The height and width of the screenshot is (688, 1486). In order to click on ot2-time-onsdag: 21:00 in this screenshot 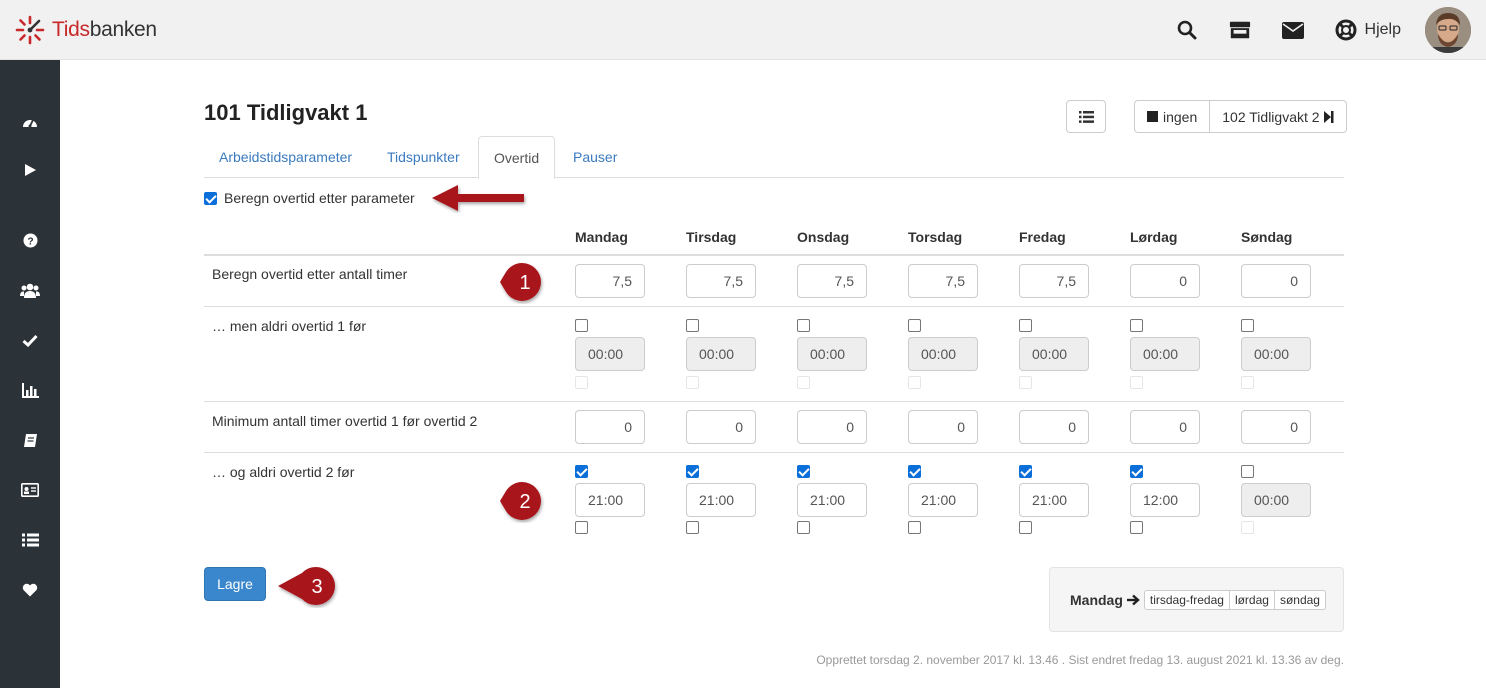, I will do `click(832, 500)`.